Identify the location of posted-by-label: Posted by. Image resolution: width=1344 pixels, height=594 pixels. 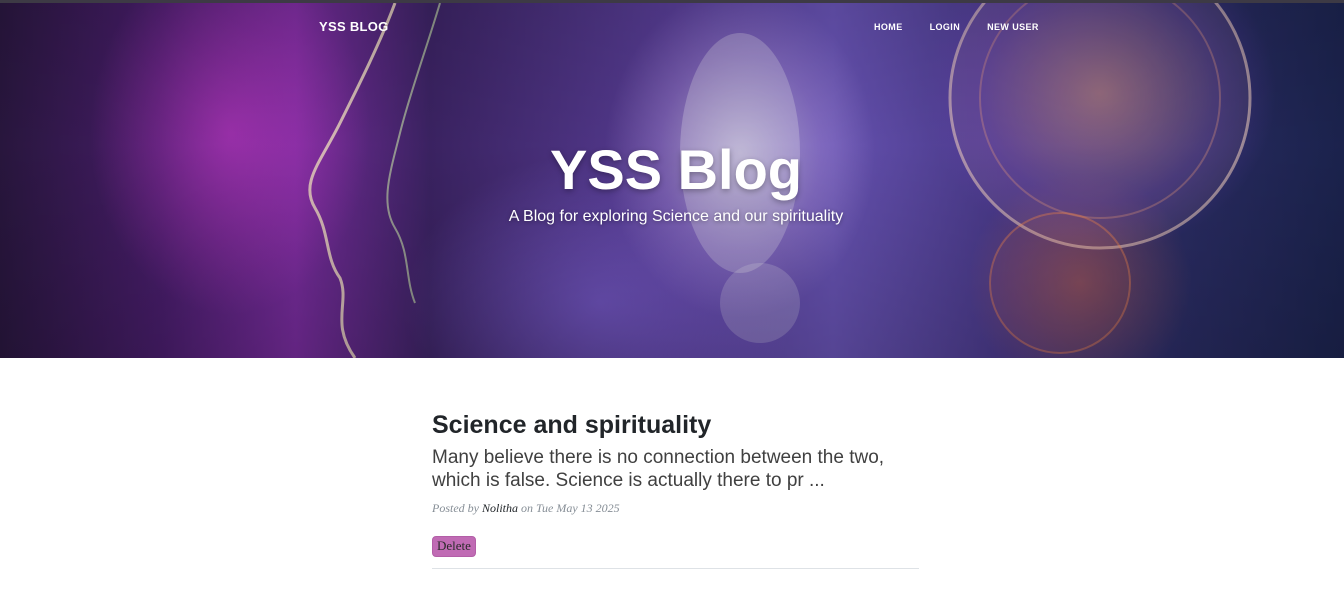
(455, 508).